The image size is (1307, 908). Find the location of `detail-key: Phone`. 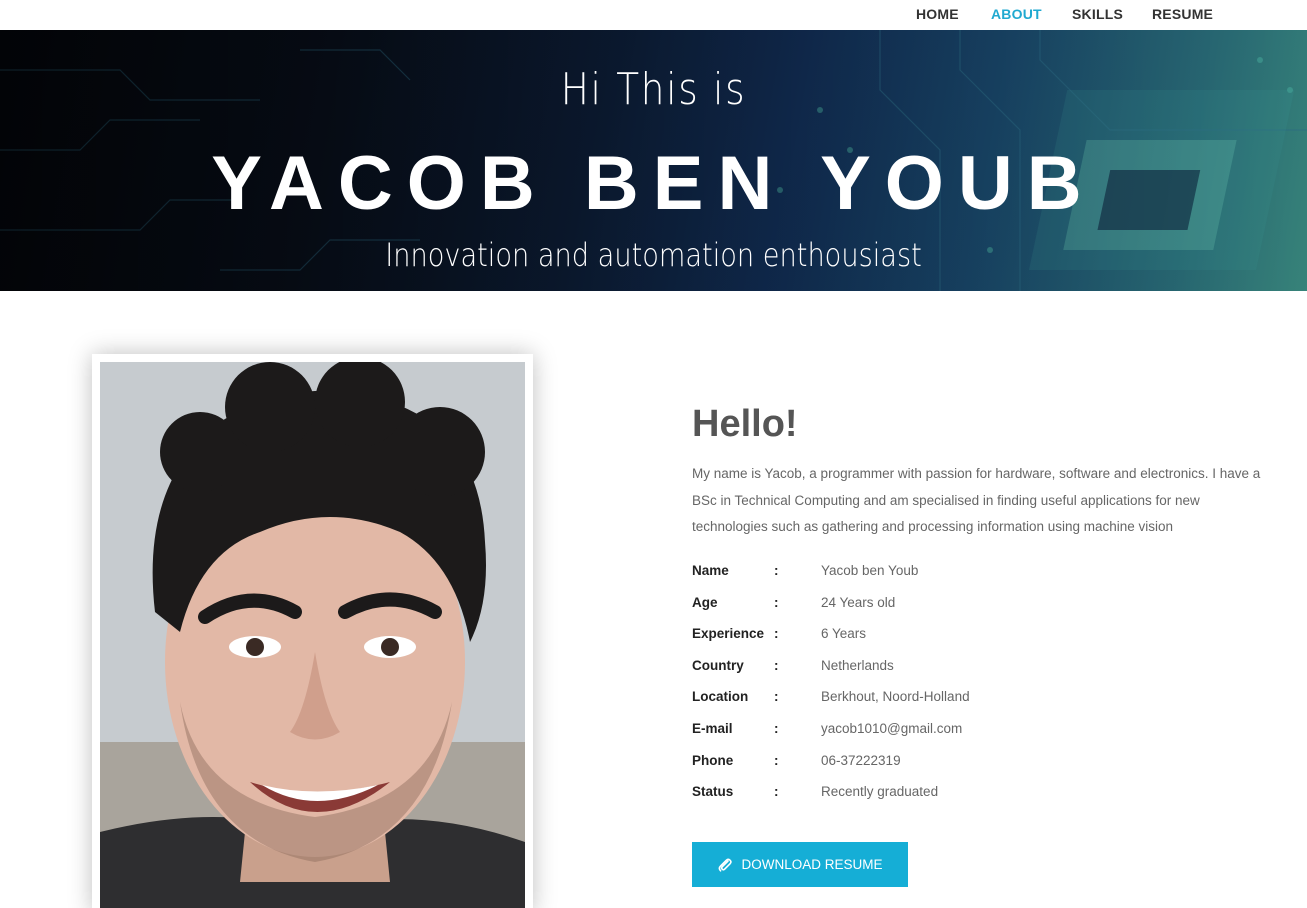

detail-key: Phone is located at coordinates (713, 760).